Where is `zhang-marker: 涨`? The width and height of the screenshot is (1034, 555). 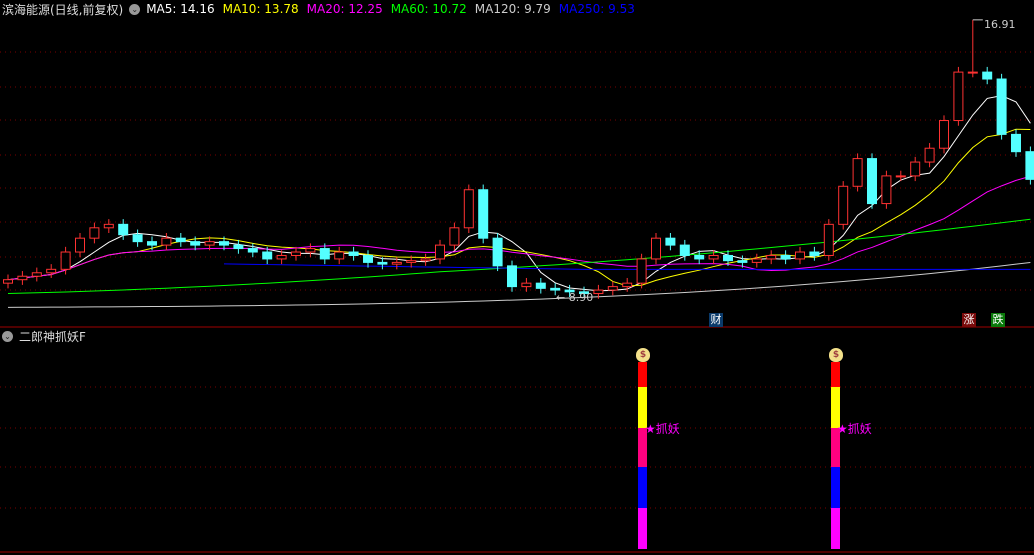
zhang-marker: 涨 is located at coordinates (969, 320).